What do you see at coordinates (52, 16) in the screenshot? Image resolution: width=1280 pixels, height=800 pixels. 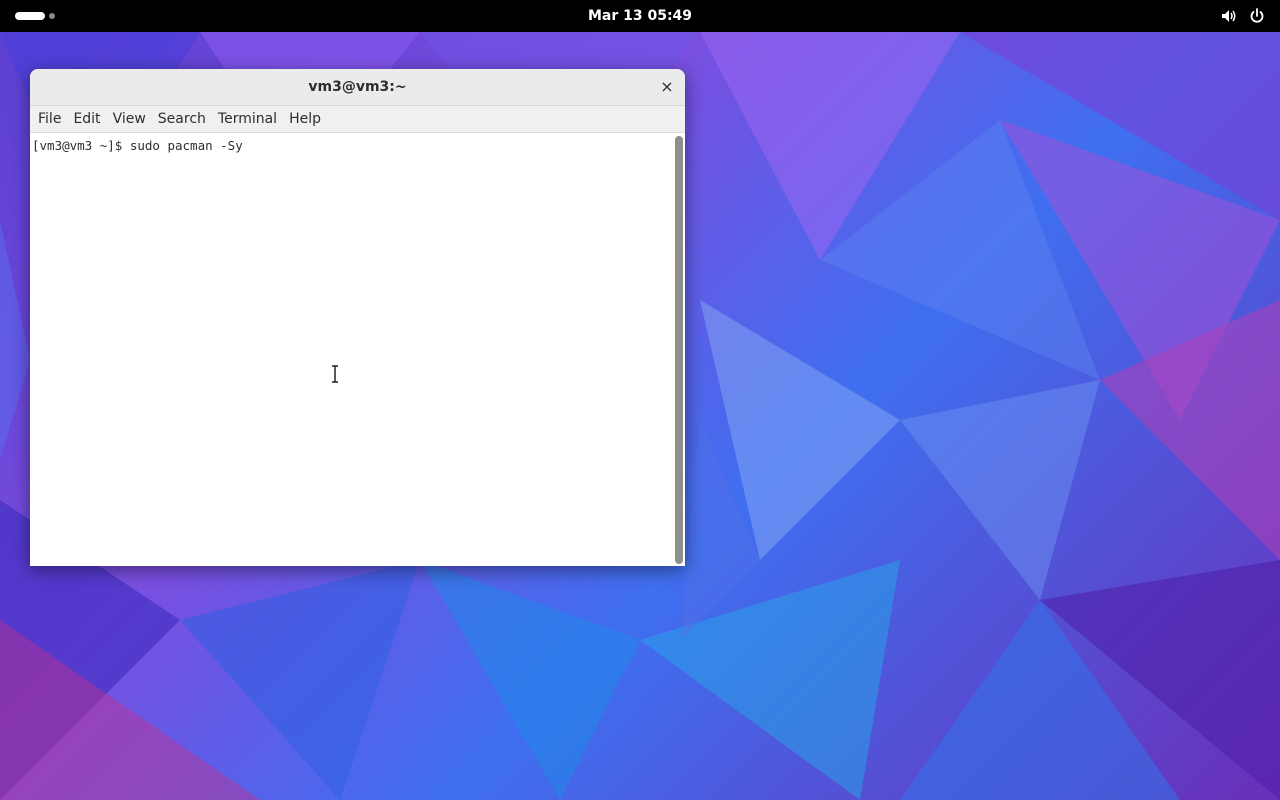 I see `workspace-indicator` at bounding box center [52, 16].